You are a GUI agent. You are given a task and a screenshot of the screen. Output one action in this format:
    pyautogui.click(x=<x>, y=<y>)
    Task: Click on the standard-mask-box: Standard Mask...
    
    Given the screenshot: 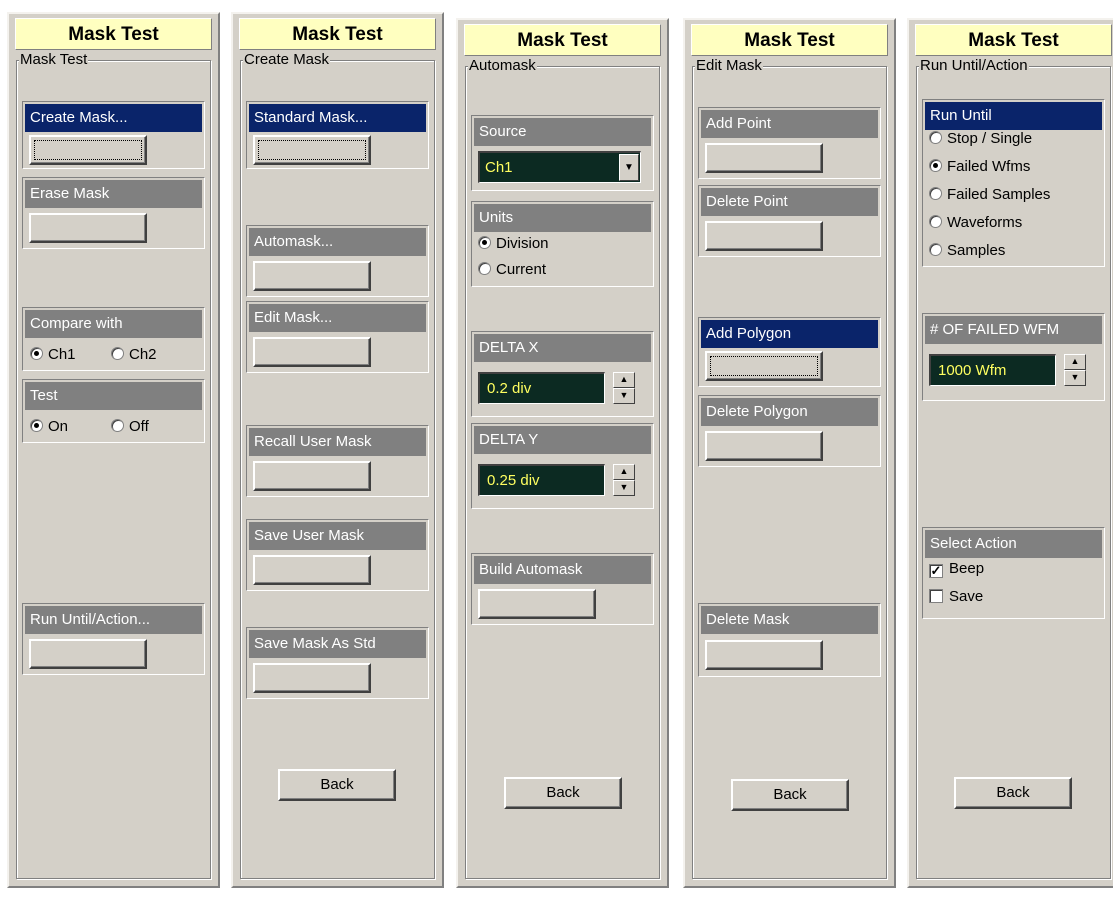 What is the action you would take?
    pyautogui.click(x=337, y=135)
    